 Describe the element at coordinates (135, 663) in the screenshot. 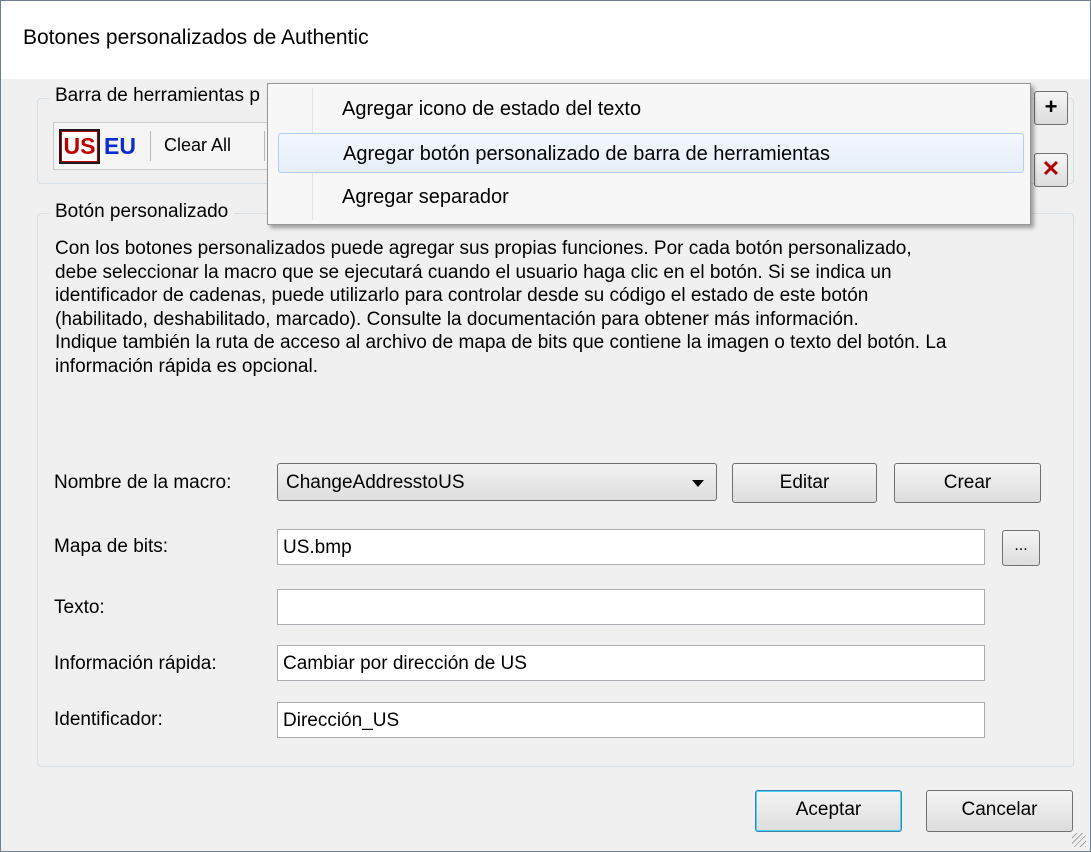

I see `tooltip-label: Información rápida:` at that location.